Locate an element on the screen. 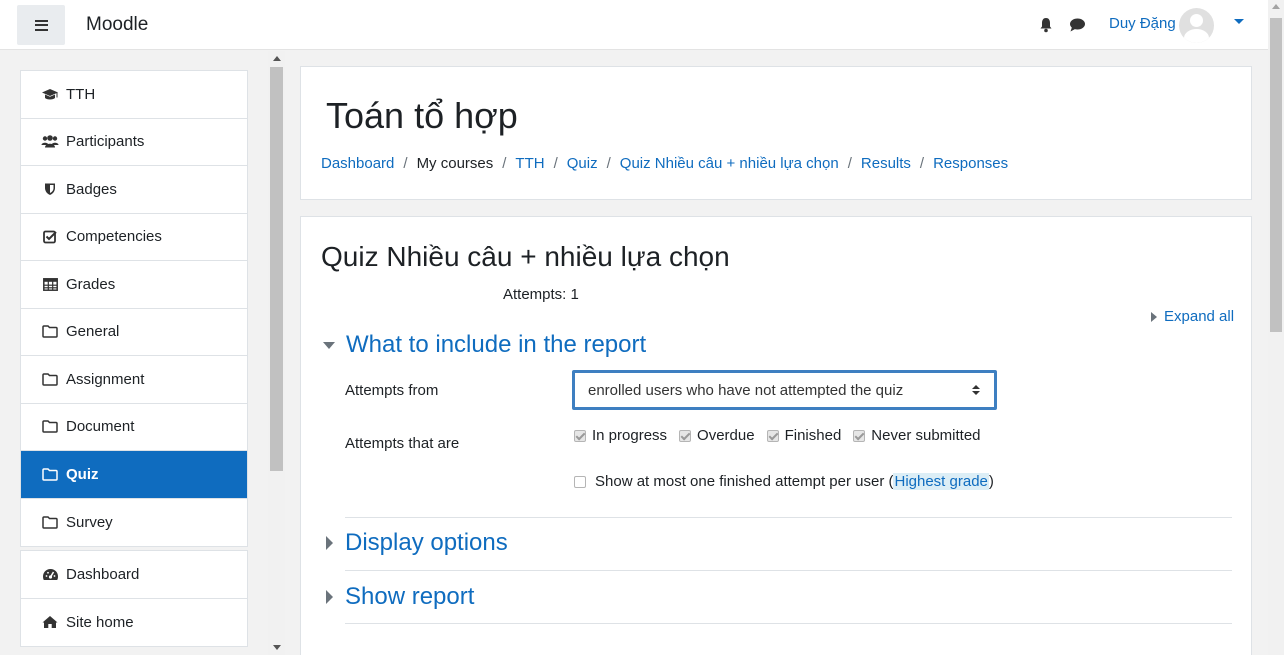 This screenshot has height=655, width=1284. section-include-toggle: What to include in the report is located at coordinates (484, 345).